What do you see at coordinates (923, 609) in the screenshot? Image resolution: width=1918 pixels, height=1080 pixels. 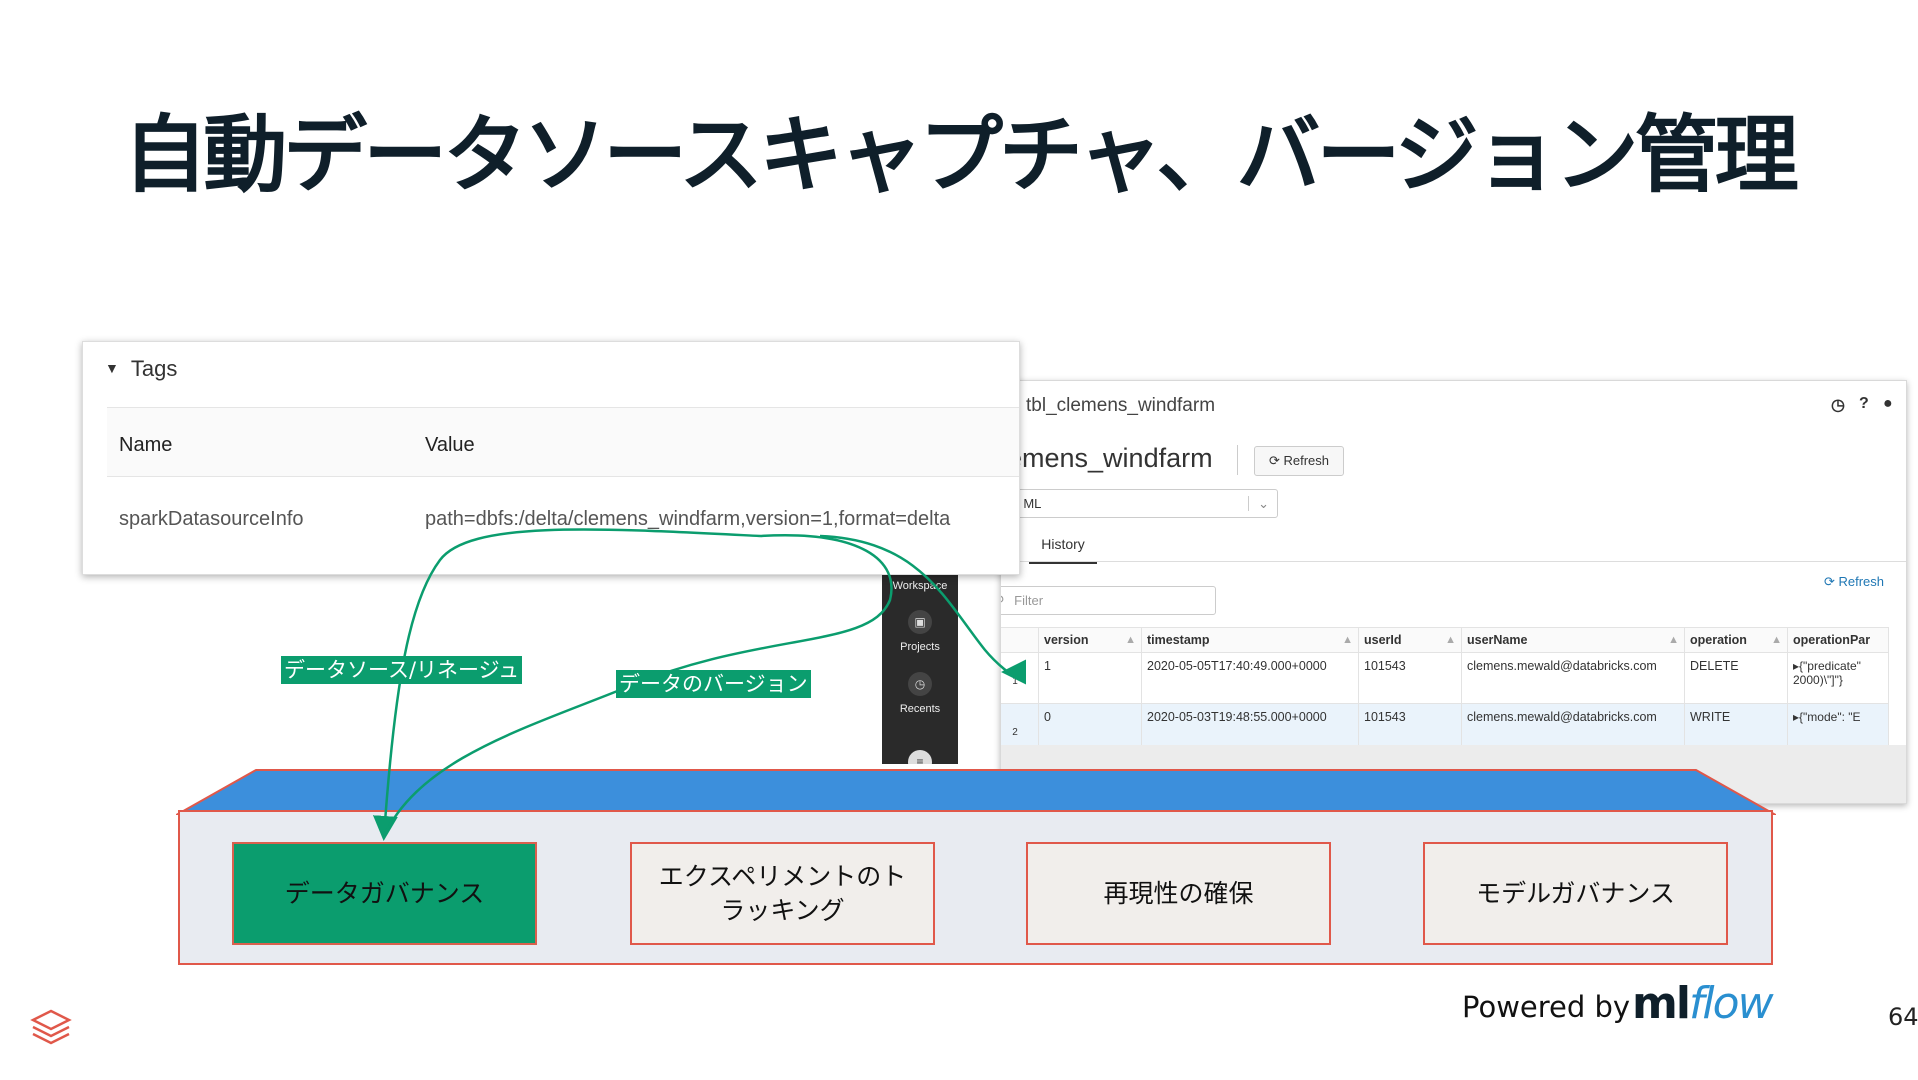 I see `version-link-arrow` at bounding box center [923, 609].